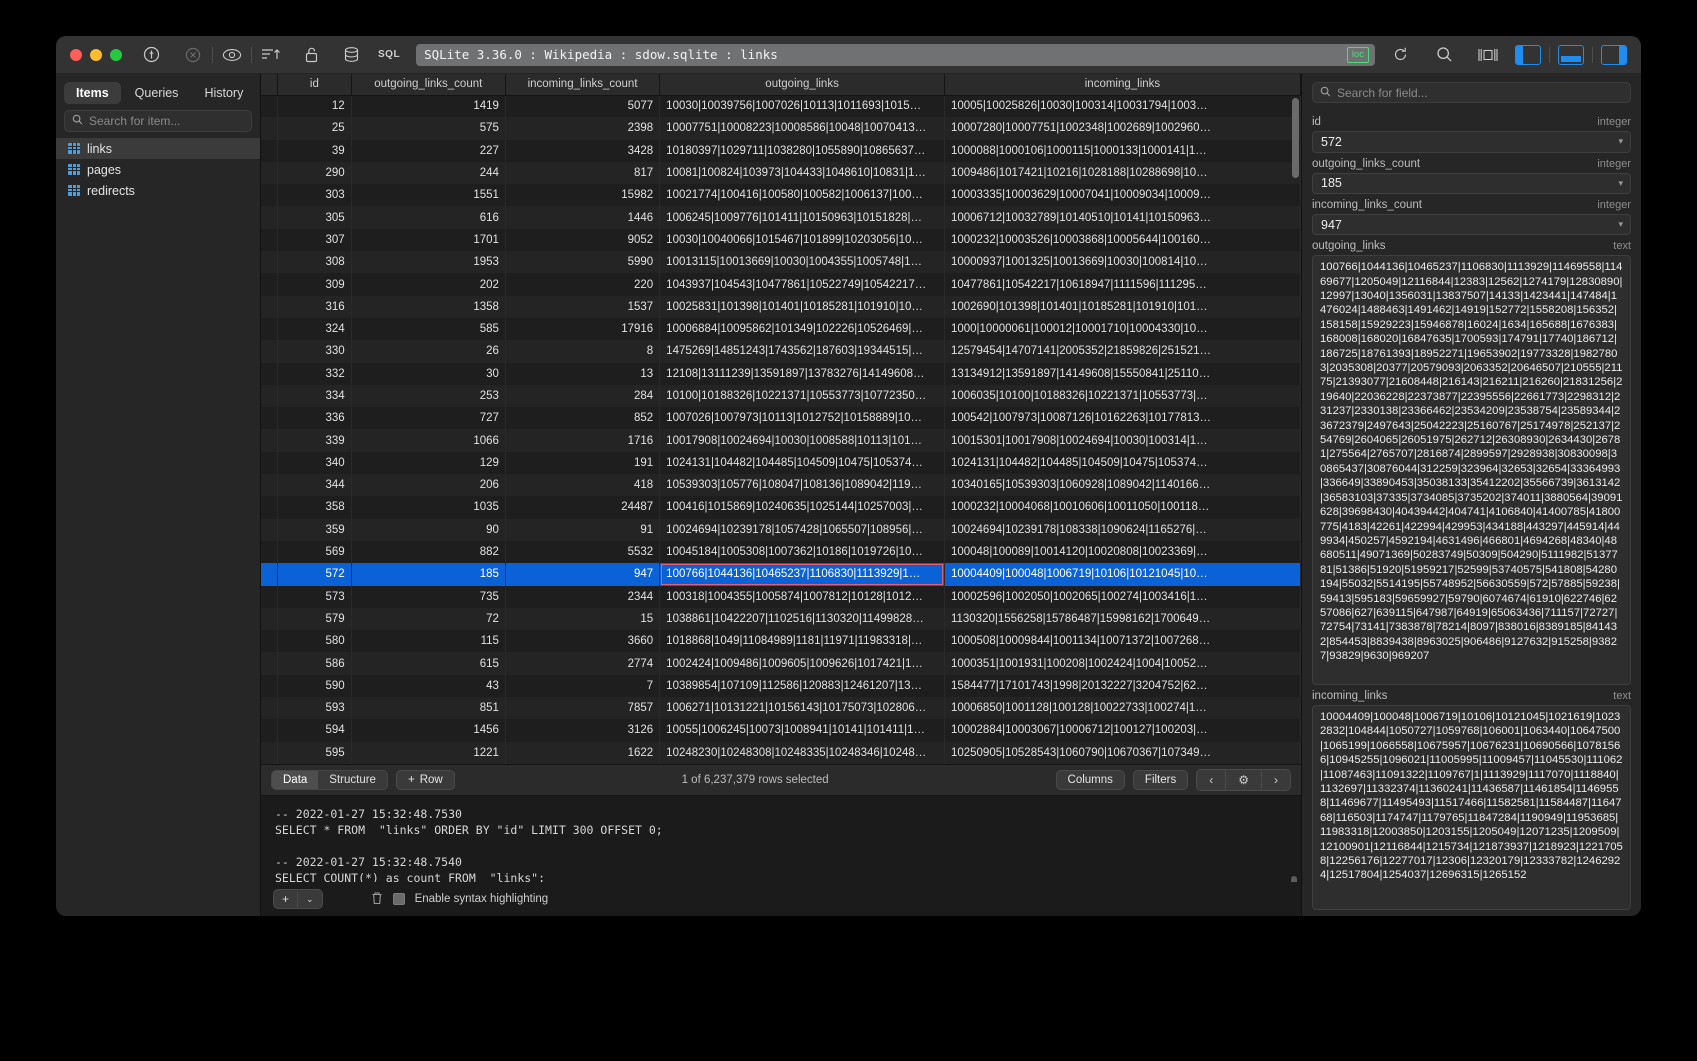  Describe the element at coordinates (583, 485) in the screenshot. I see `cell-incoming-links-count: 418` at that location.